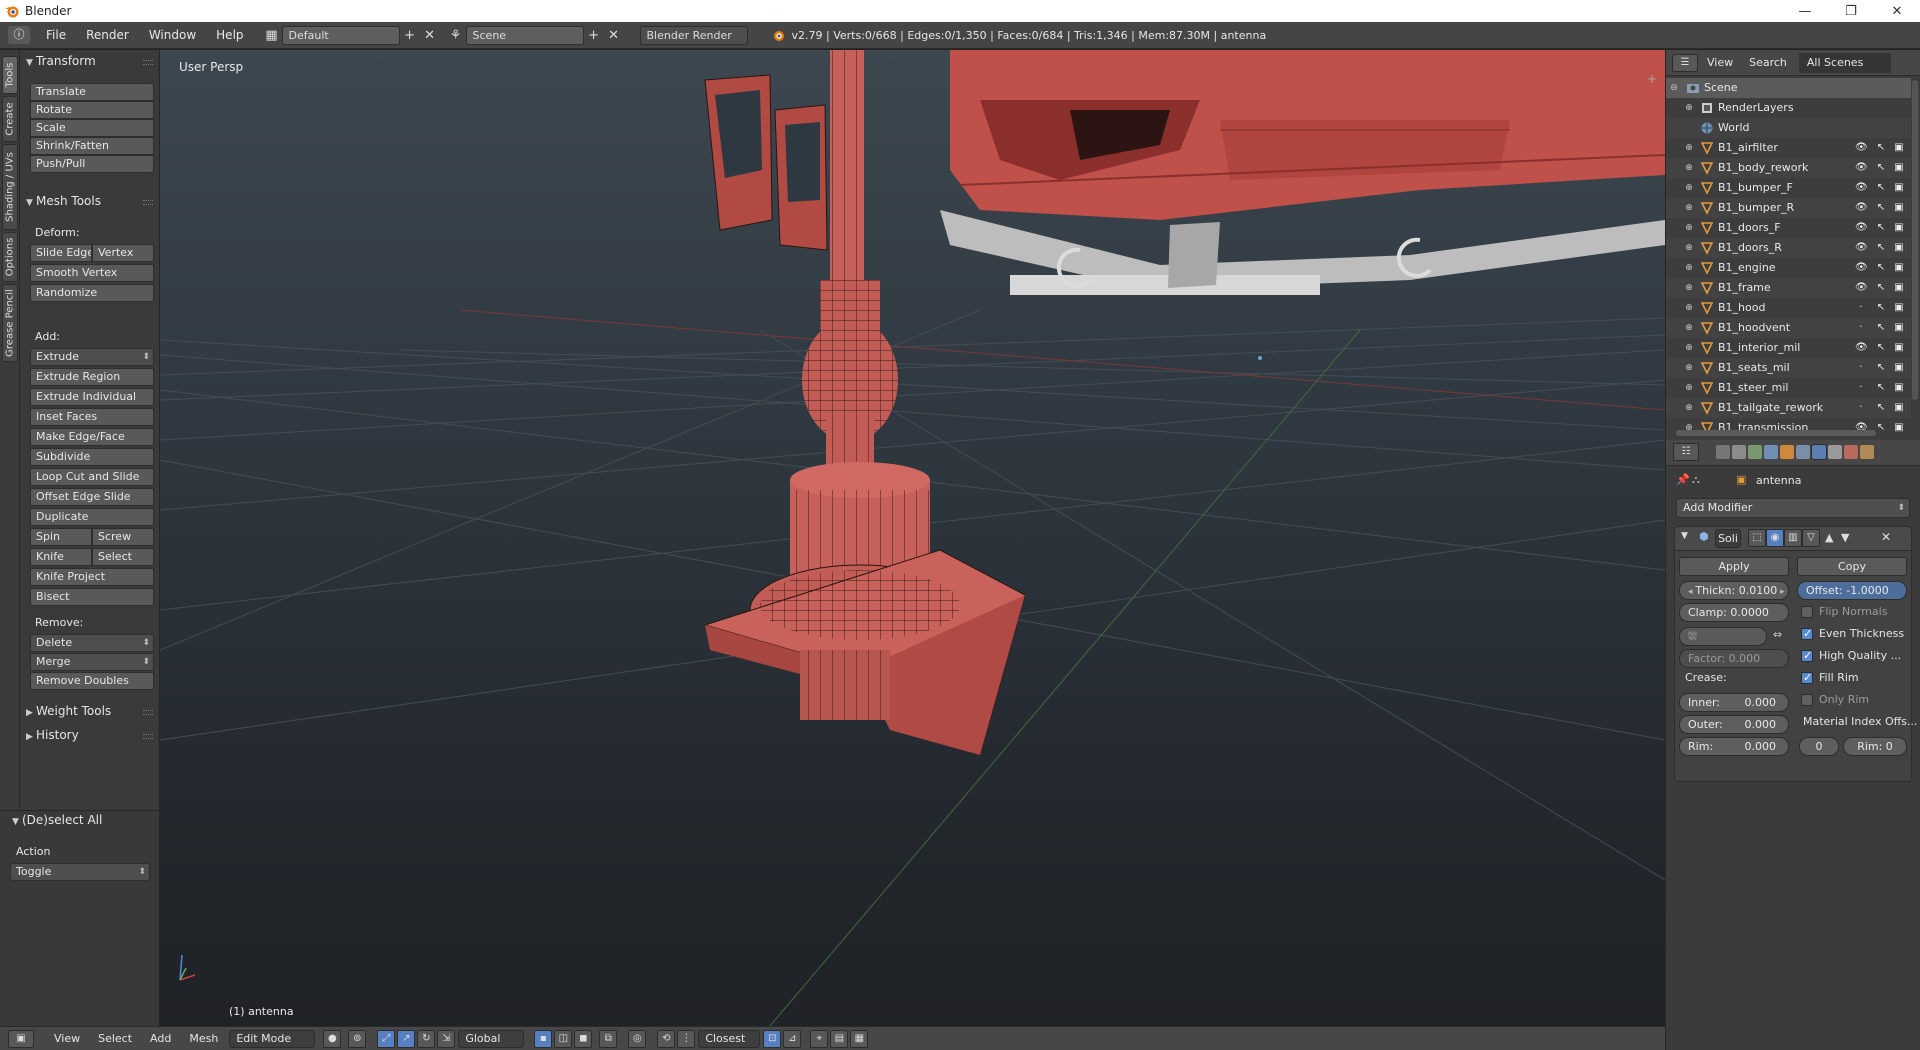 The width and height of the screenshot is (1920, 1050). I want to click on subdivide-button: Subdivide, so click(92, 457).